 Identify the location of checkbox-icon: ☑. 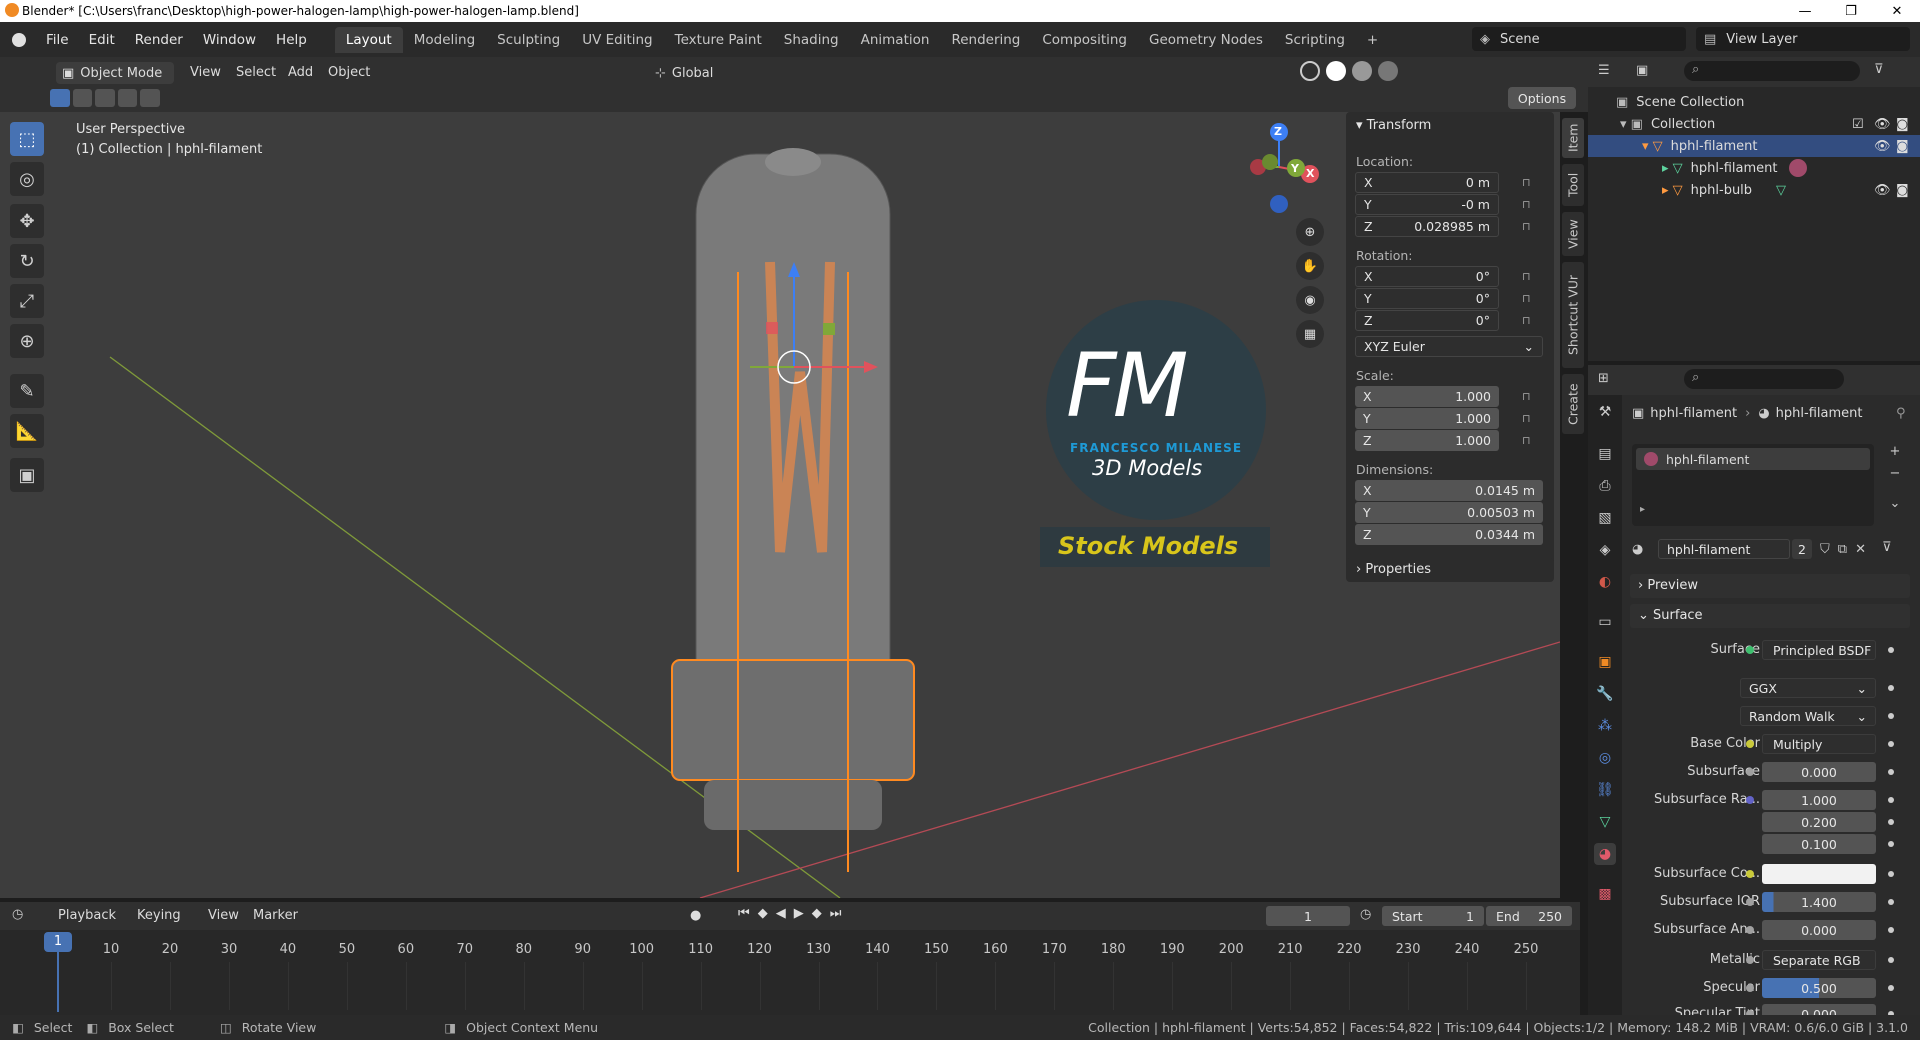
(1858, 124).